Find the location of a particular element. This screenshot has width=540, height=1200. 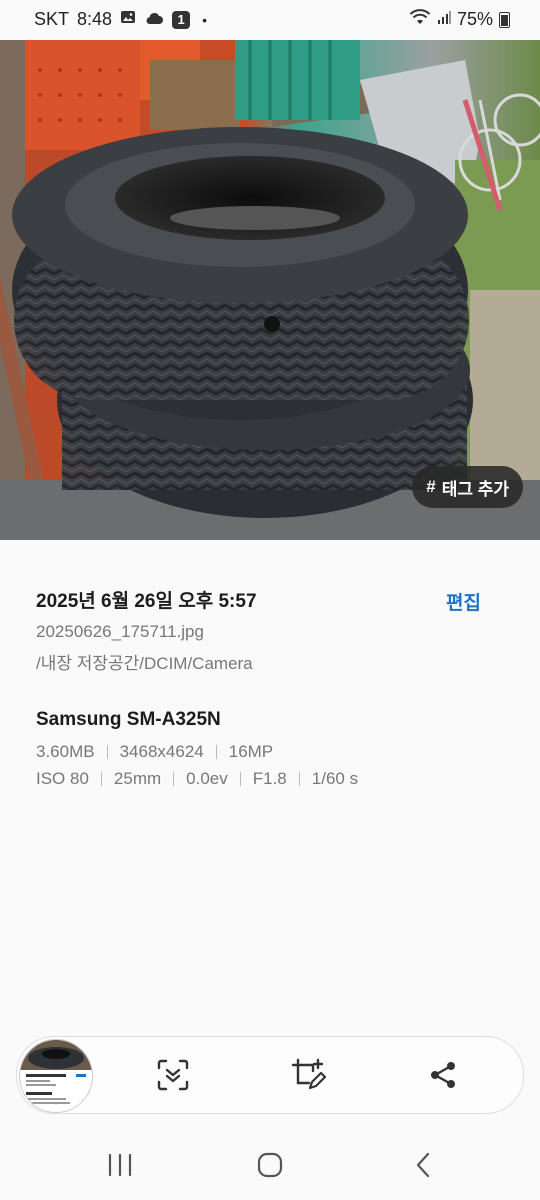

share-icon is located at coordinates (443, 1075).